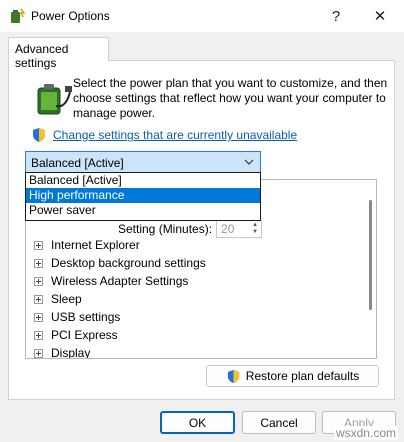  I want to click on tree-item-display: Display, so click(62, 351).